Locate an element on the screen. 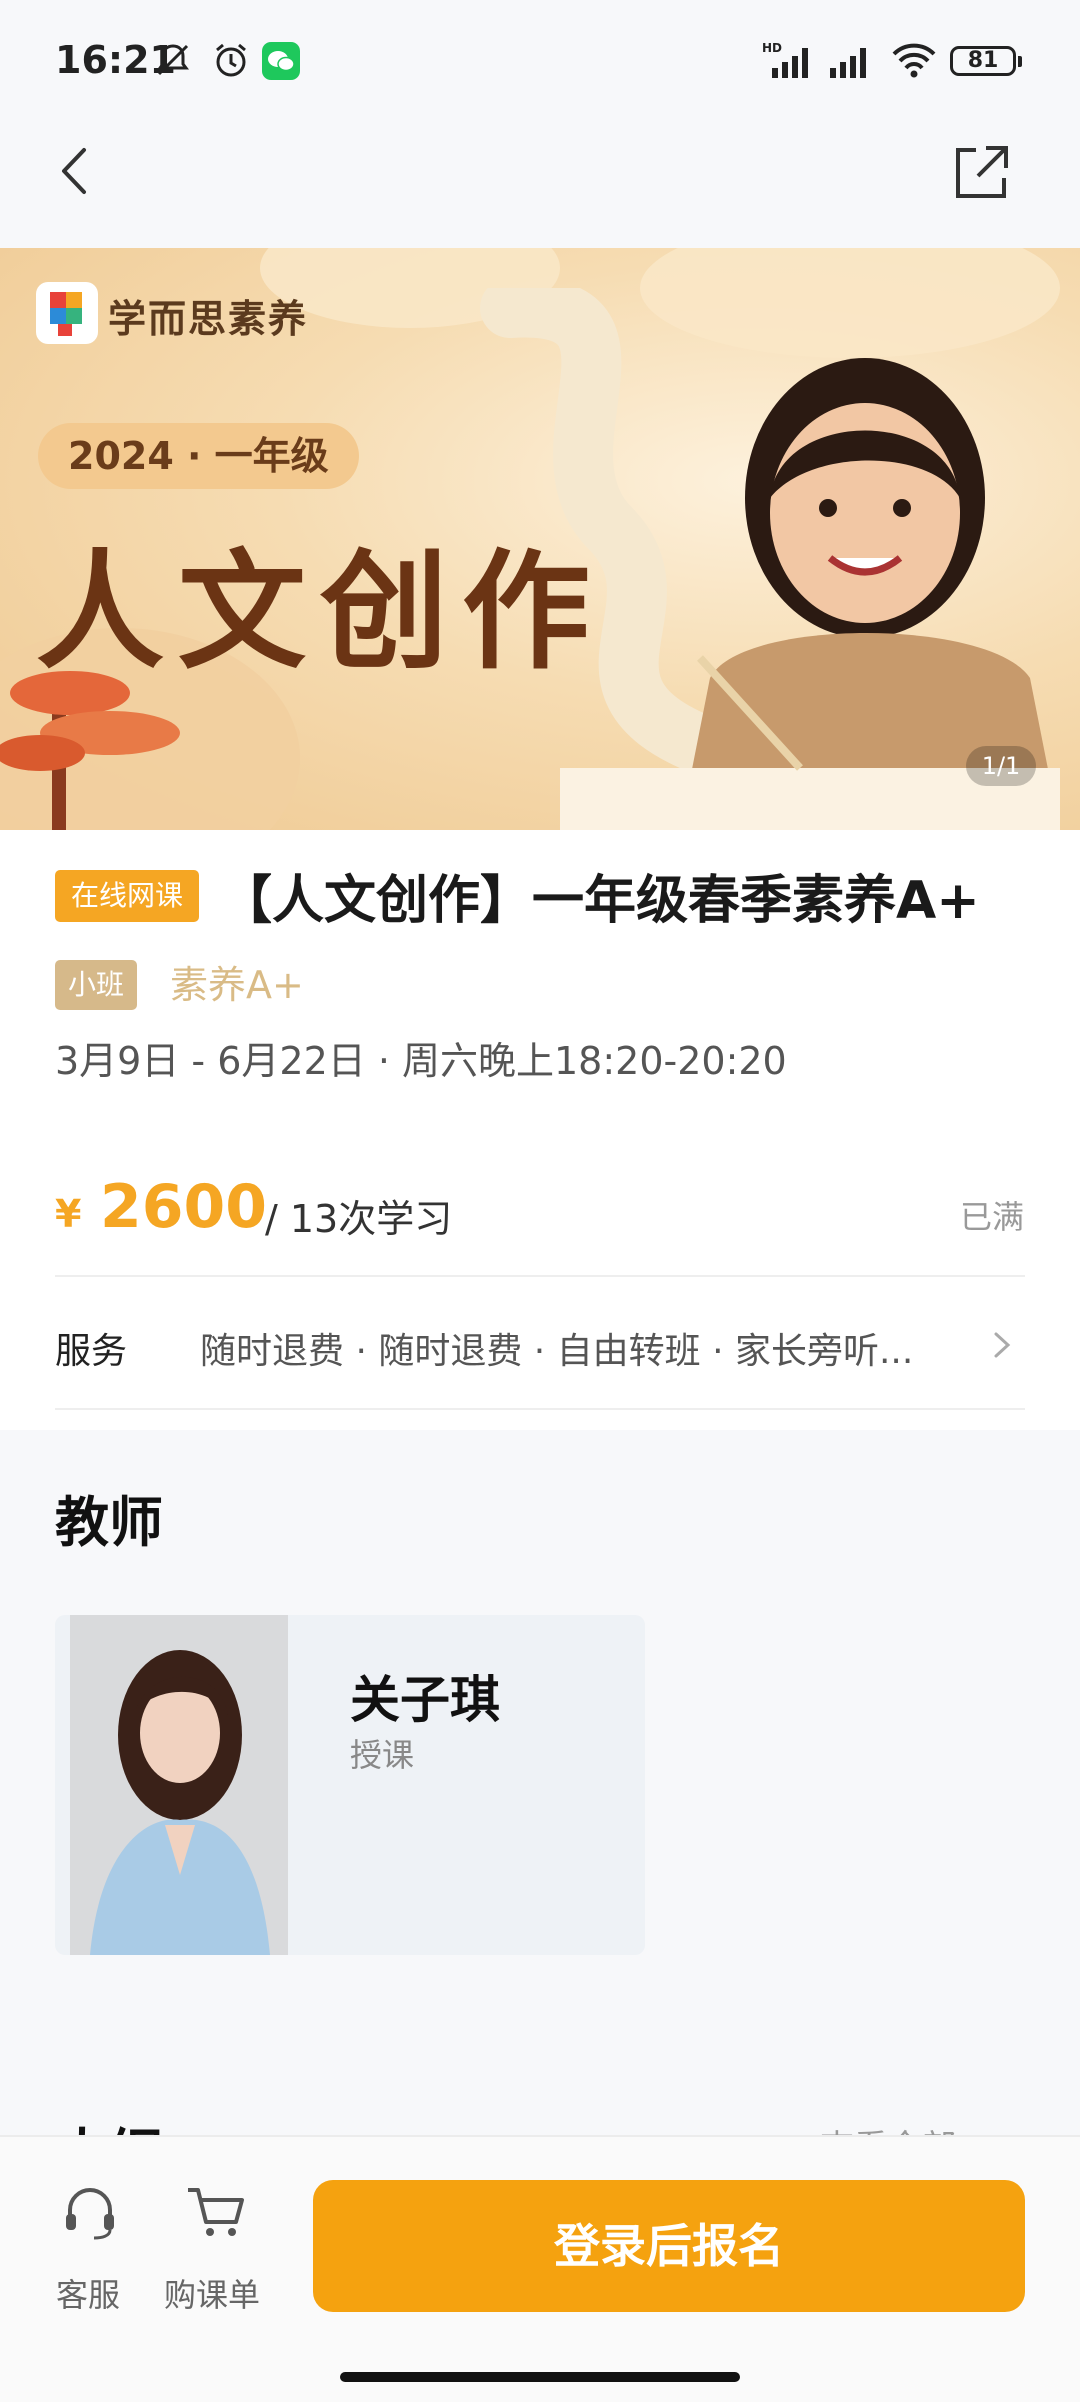 This screenshot has height=2402, width=1080. battery-icon: 81 is located at coordinates (986, 61).